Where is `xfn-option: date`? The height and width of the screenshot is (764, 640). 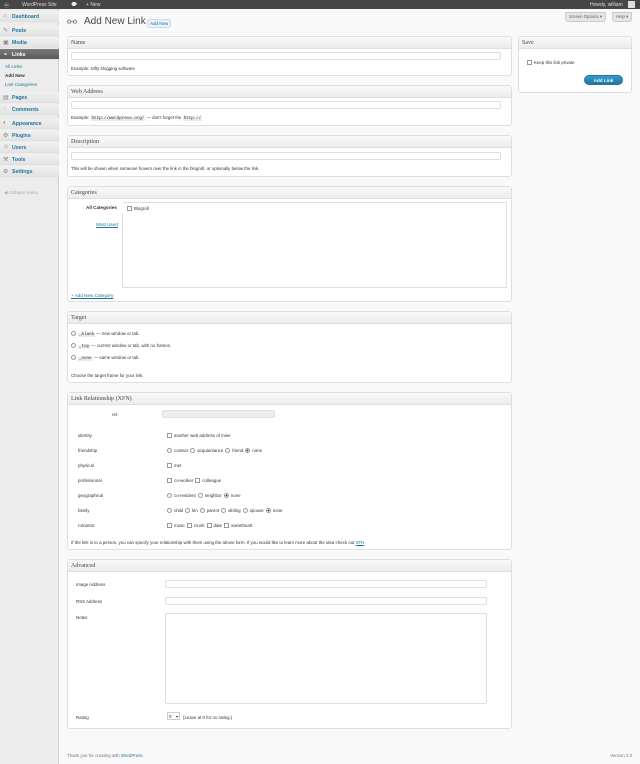 xfn-option: date is located at coordinates (214, 526).